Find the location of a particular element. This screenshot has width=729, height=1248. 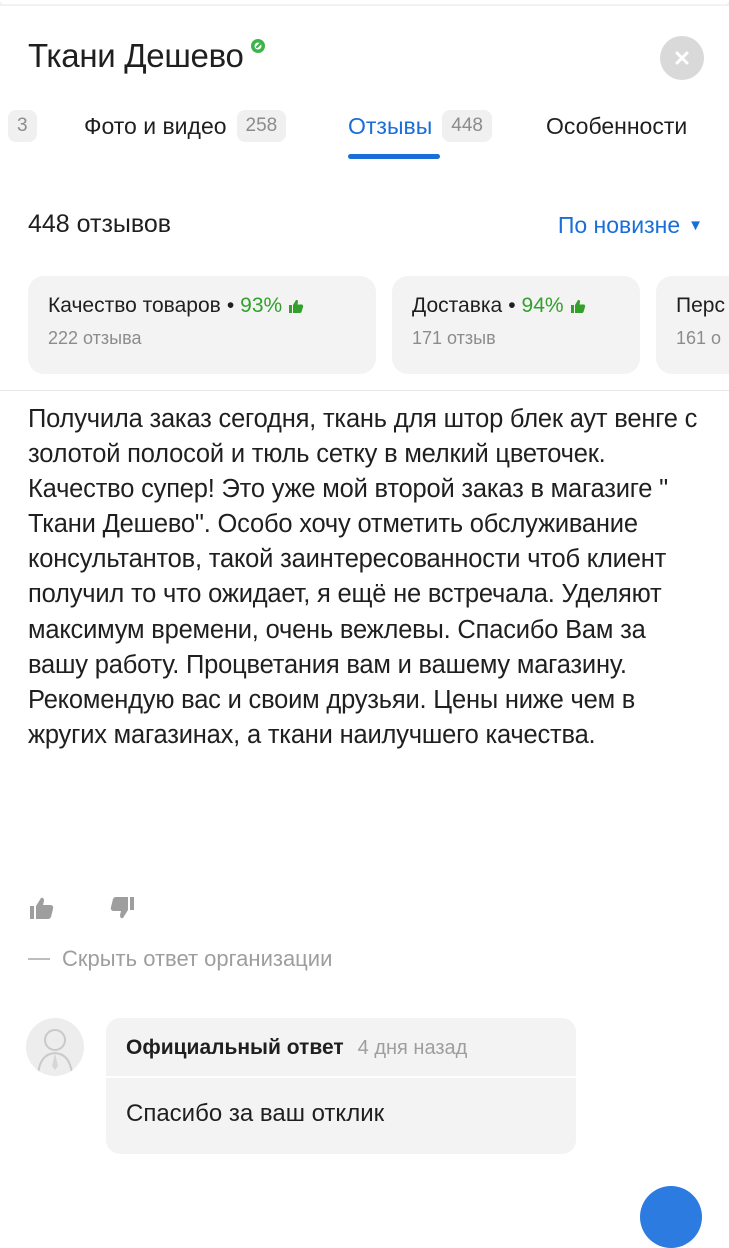

aspect-name: Доставка is located at coordinates (457, 305).